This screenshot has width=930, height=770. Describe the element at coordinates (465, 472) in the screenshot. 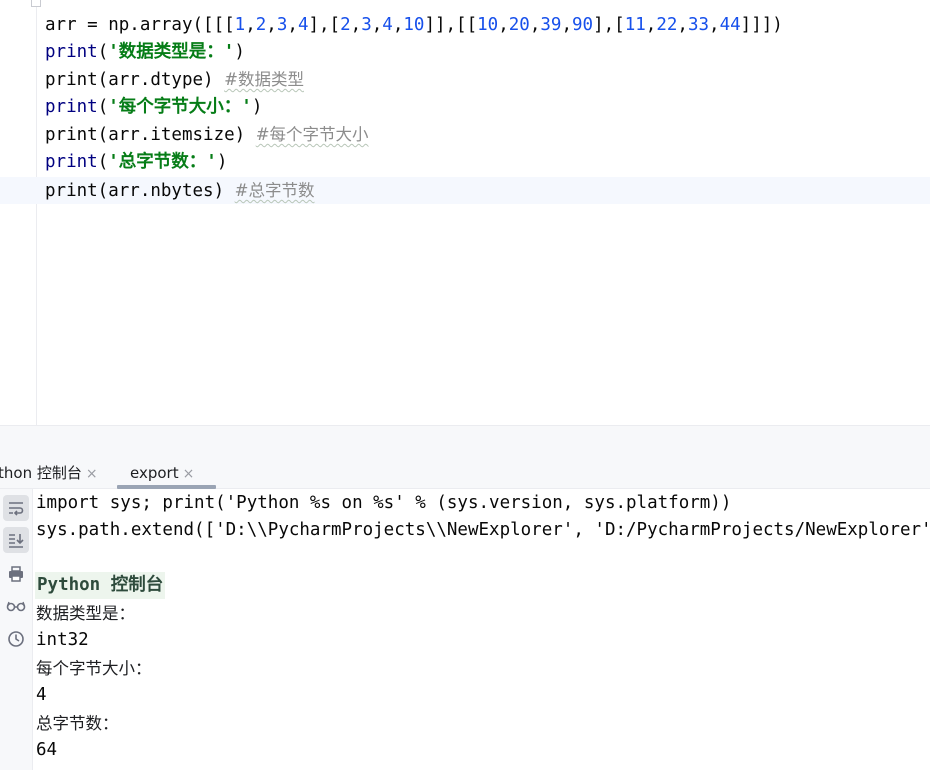

I see `console-tab-bar: thon 控制台 × export ×` at that location.